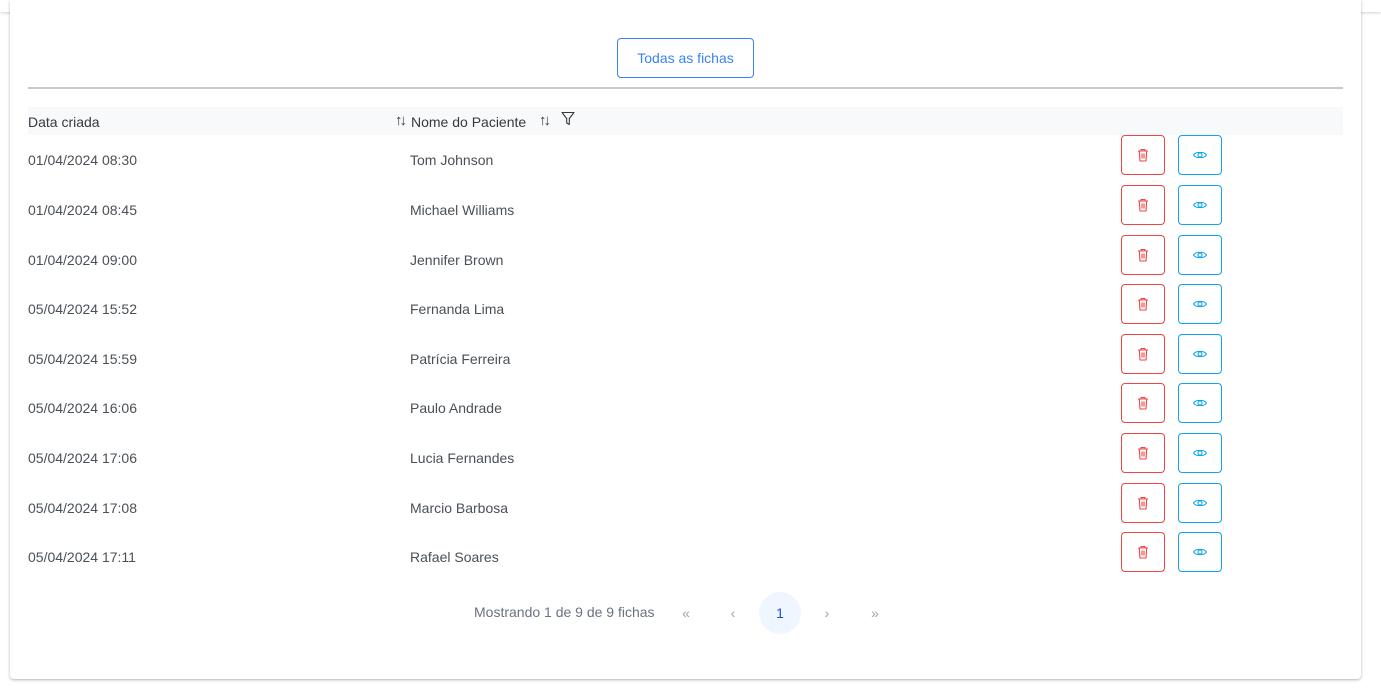  I want to click on table-row: 01/04/2024 08:45 Michael Williams, so click(685, 210).